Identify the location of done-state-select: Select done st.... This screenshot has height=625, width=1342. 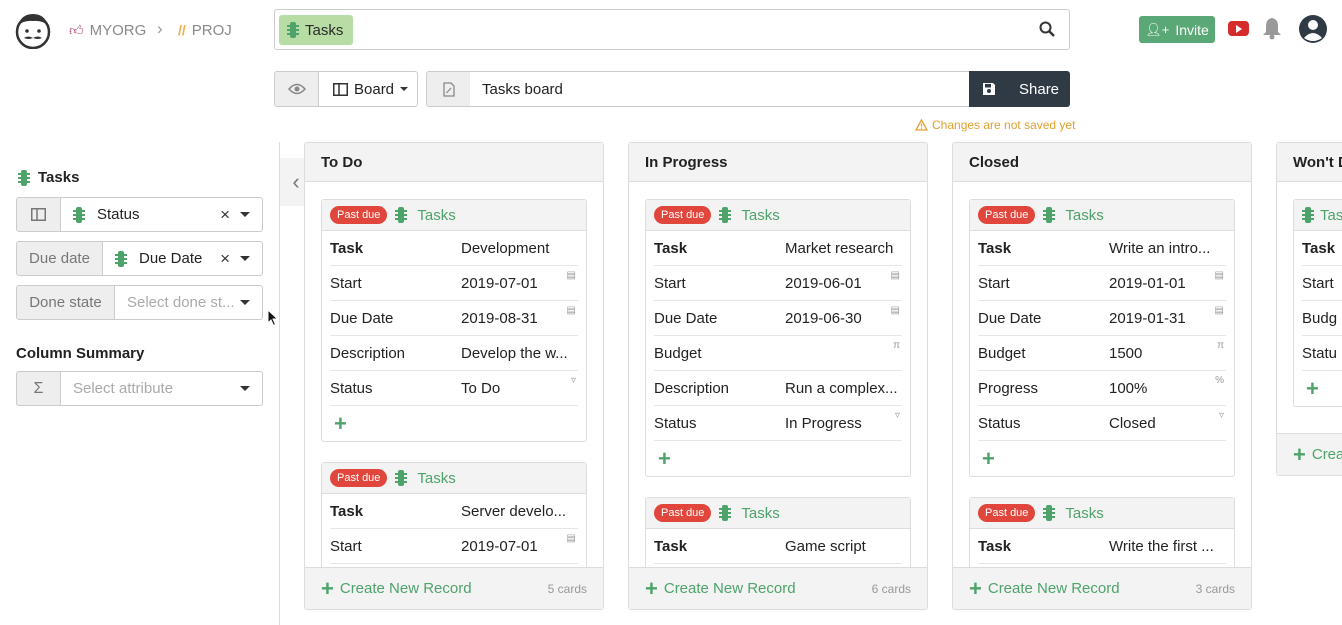
(189, 302).